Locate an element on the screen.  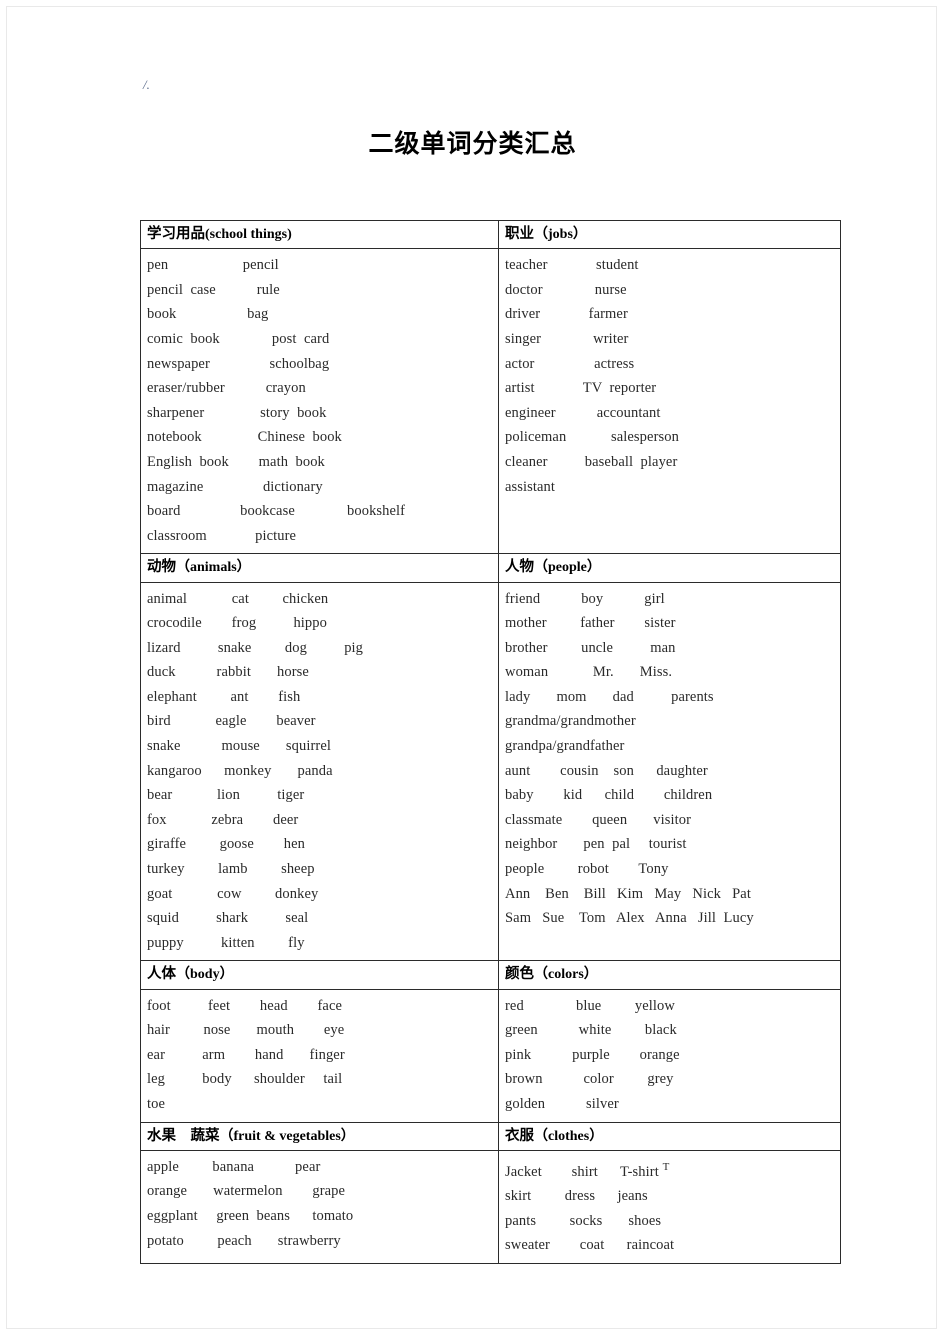
word-line: driver farmer is located at coordinates (566, 314).